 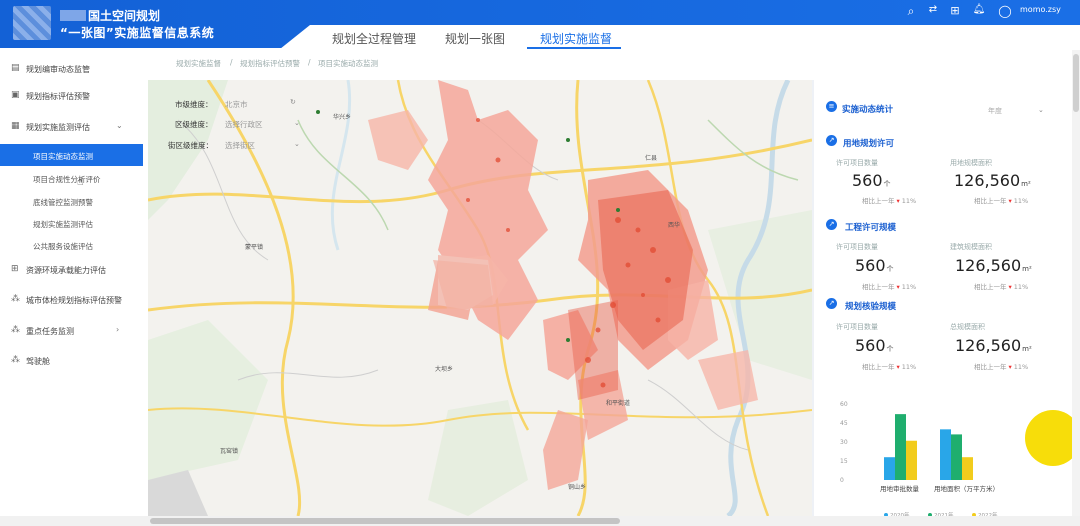 What do you see at coordinates (110, 15) in the screenshot?
I see `system-title-line1: 国土空间规划` at bounding box center [110, 15].